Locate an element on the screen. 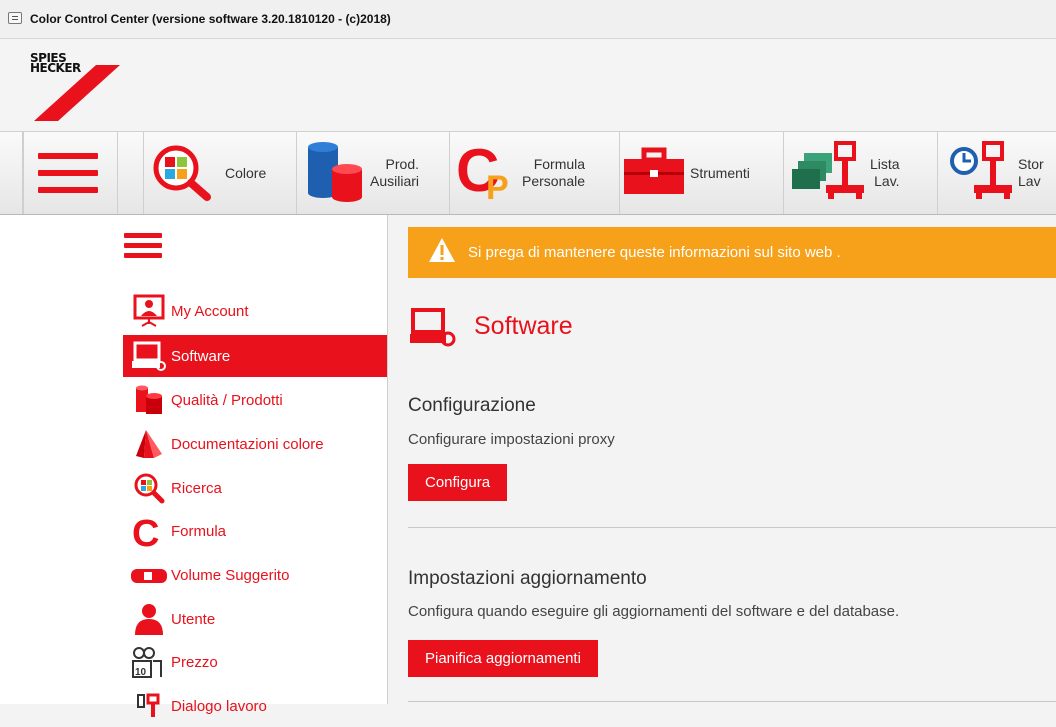  sidebar-item-ricerca: Ricerca is located at coordinates (255, 488).